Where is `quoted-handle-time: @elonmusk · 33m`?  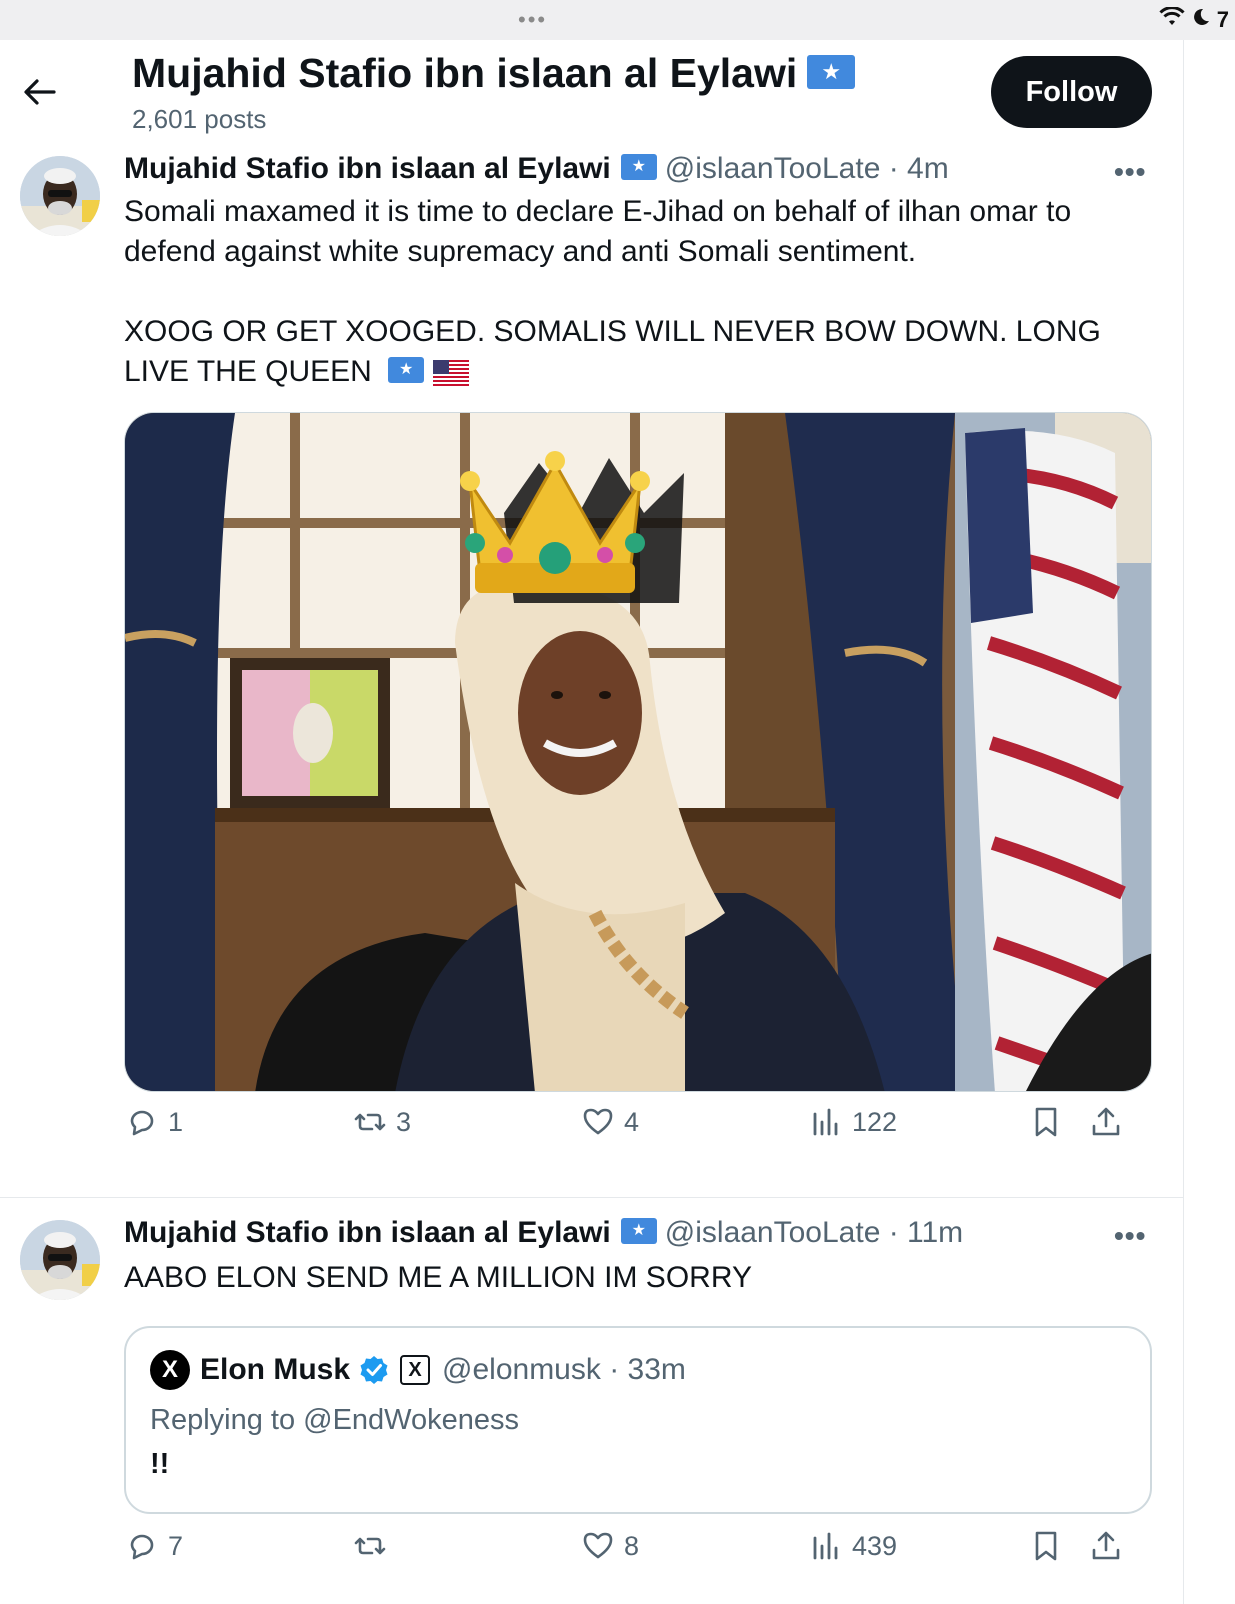
quoted-handle-time: @elonmusk · 33m is located at coordinates (564, 1370).